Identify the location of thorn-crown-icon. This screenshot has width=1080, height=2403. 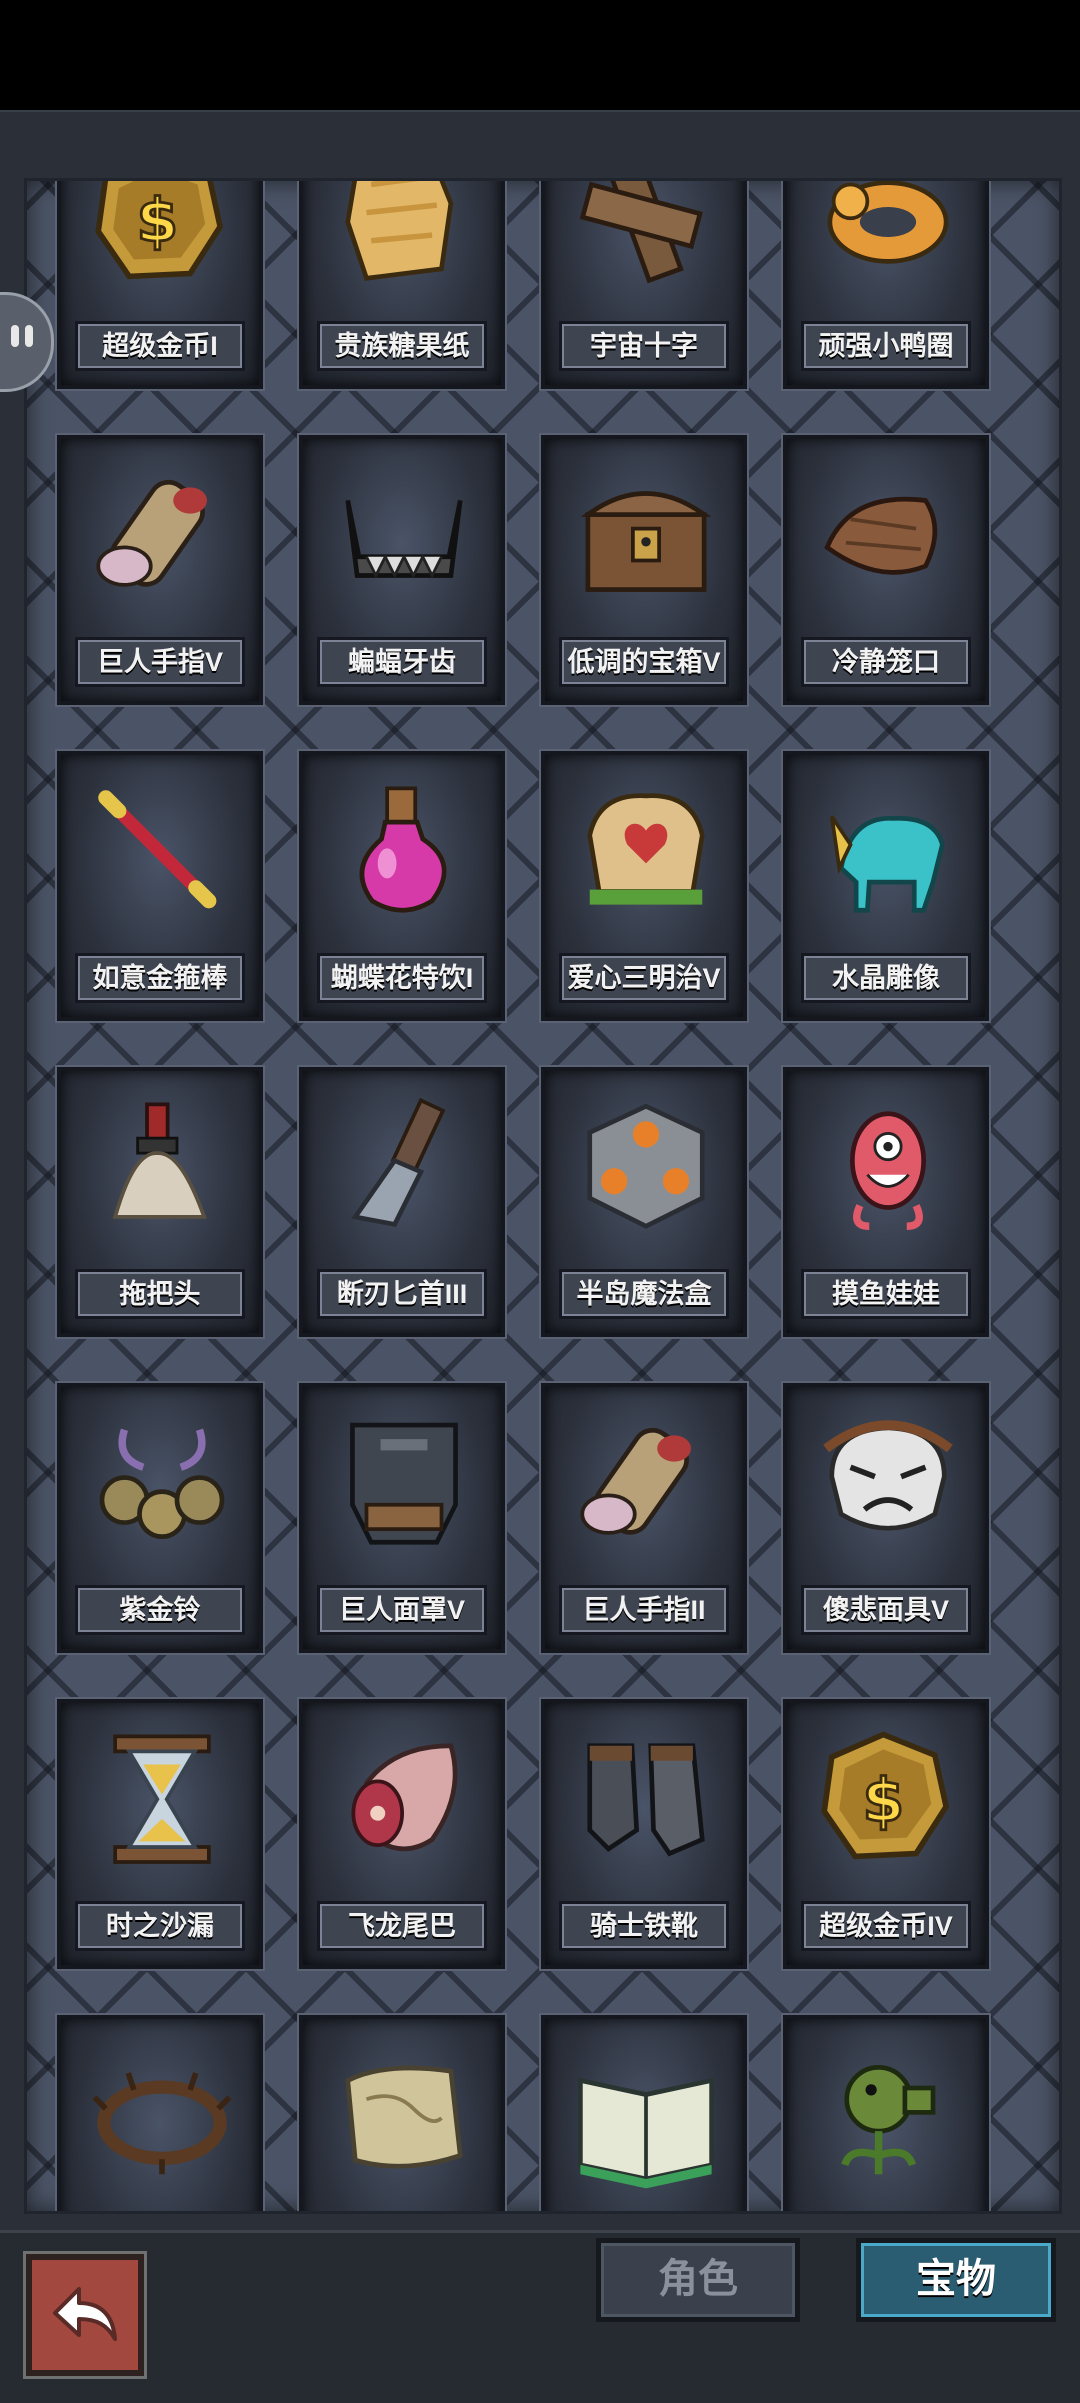
(162, 2118).